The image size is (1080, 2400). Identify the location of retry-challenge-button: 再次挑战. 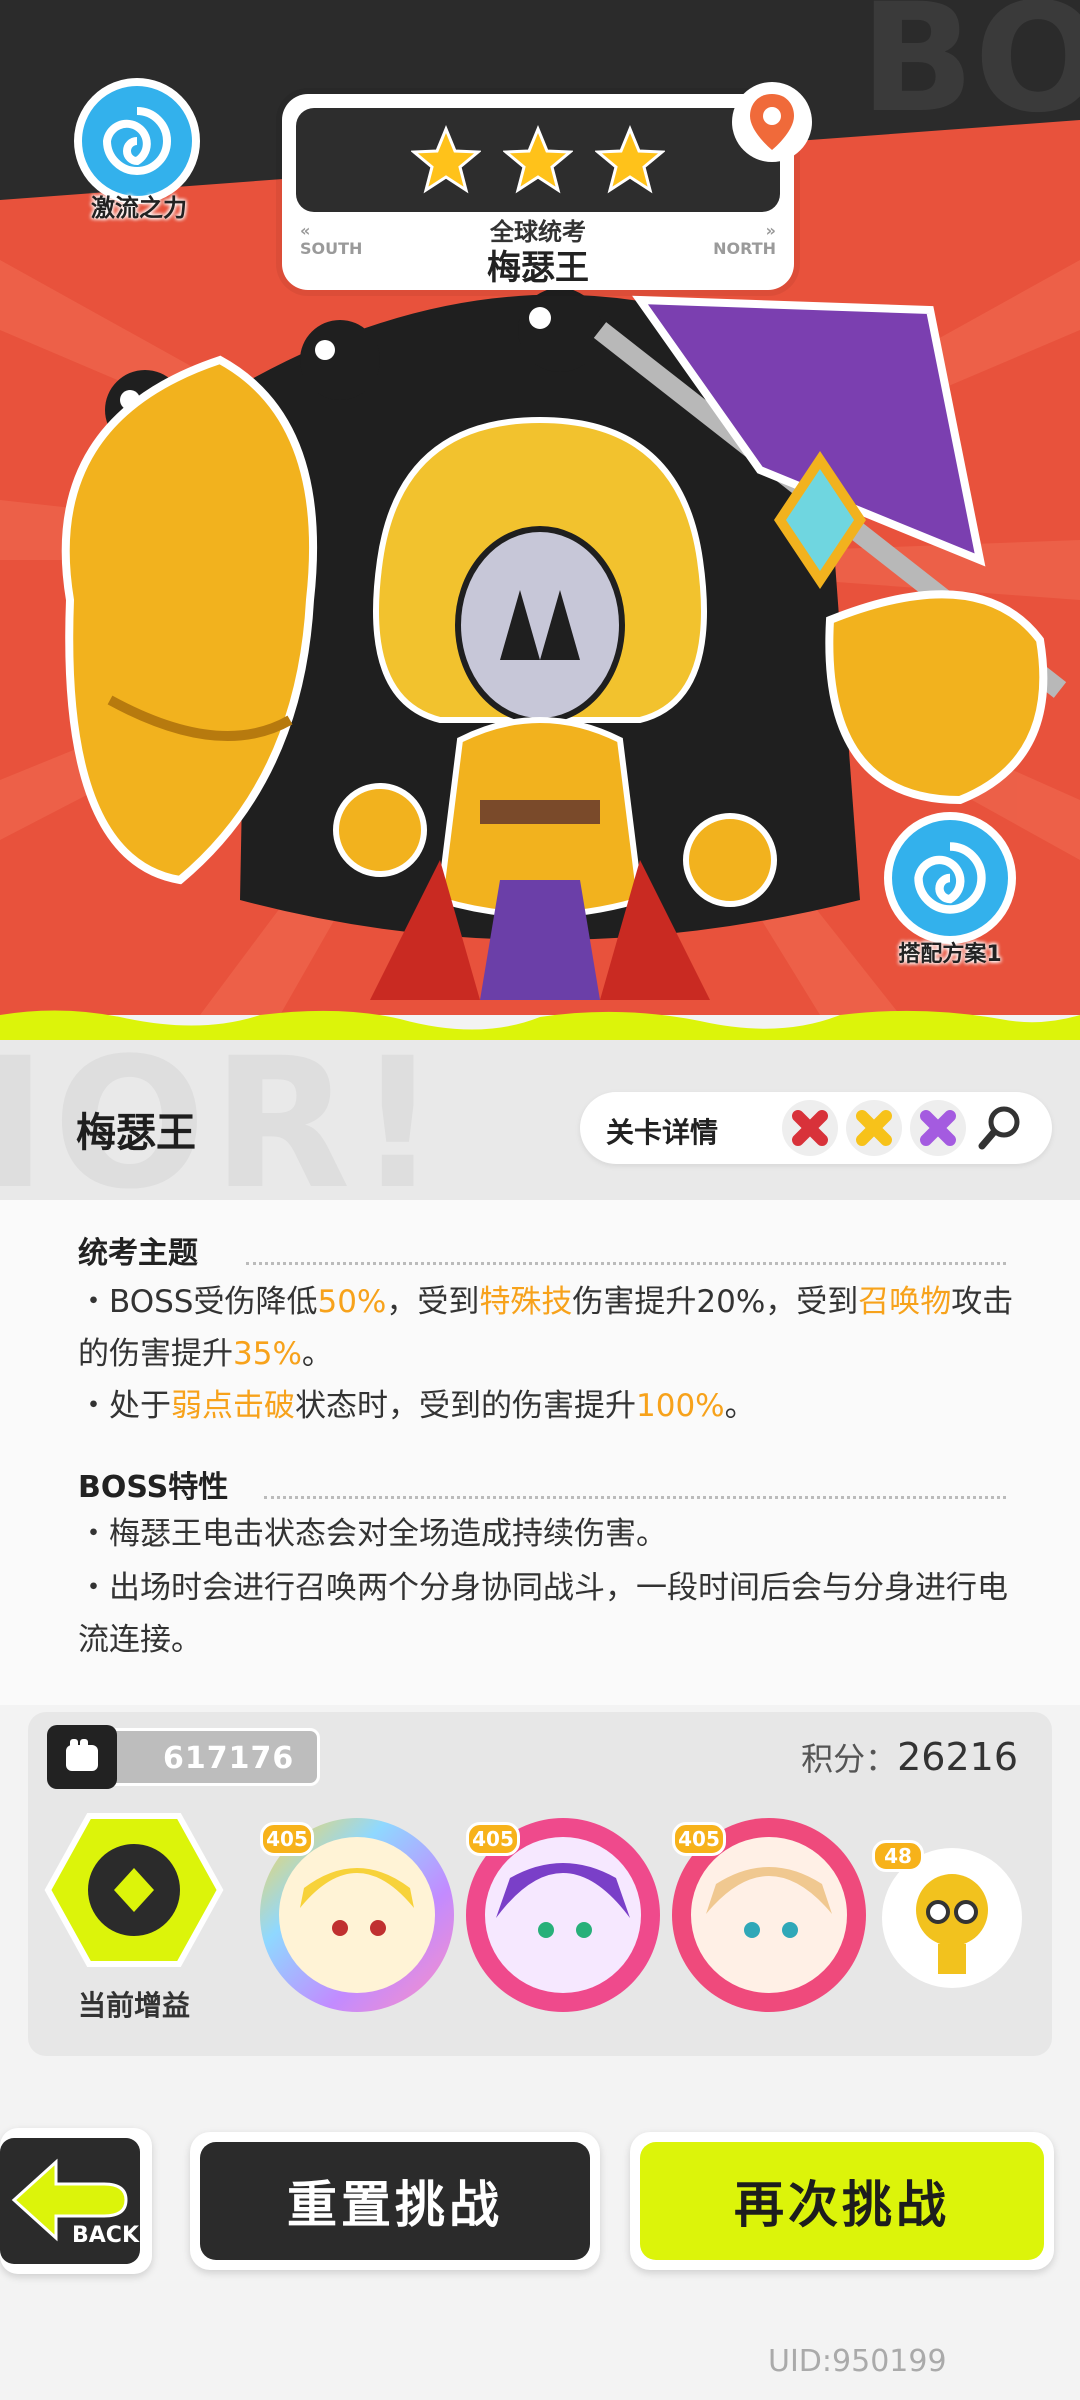
(842, 2201).